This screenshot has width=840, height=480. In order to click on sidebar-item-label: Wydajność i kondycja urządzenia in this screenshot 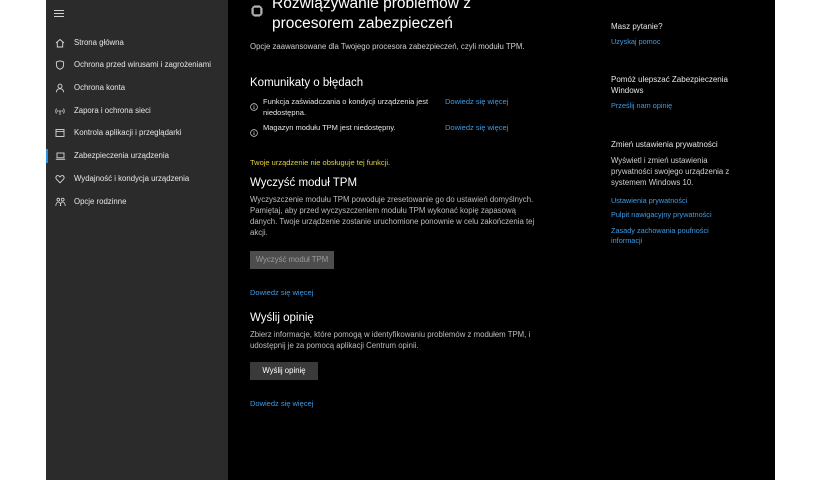, I will do `click(132, 178)`.